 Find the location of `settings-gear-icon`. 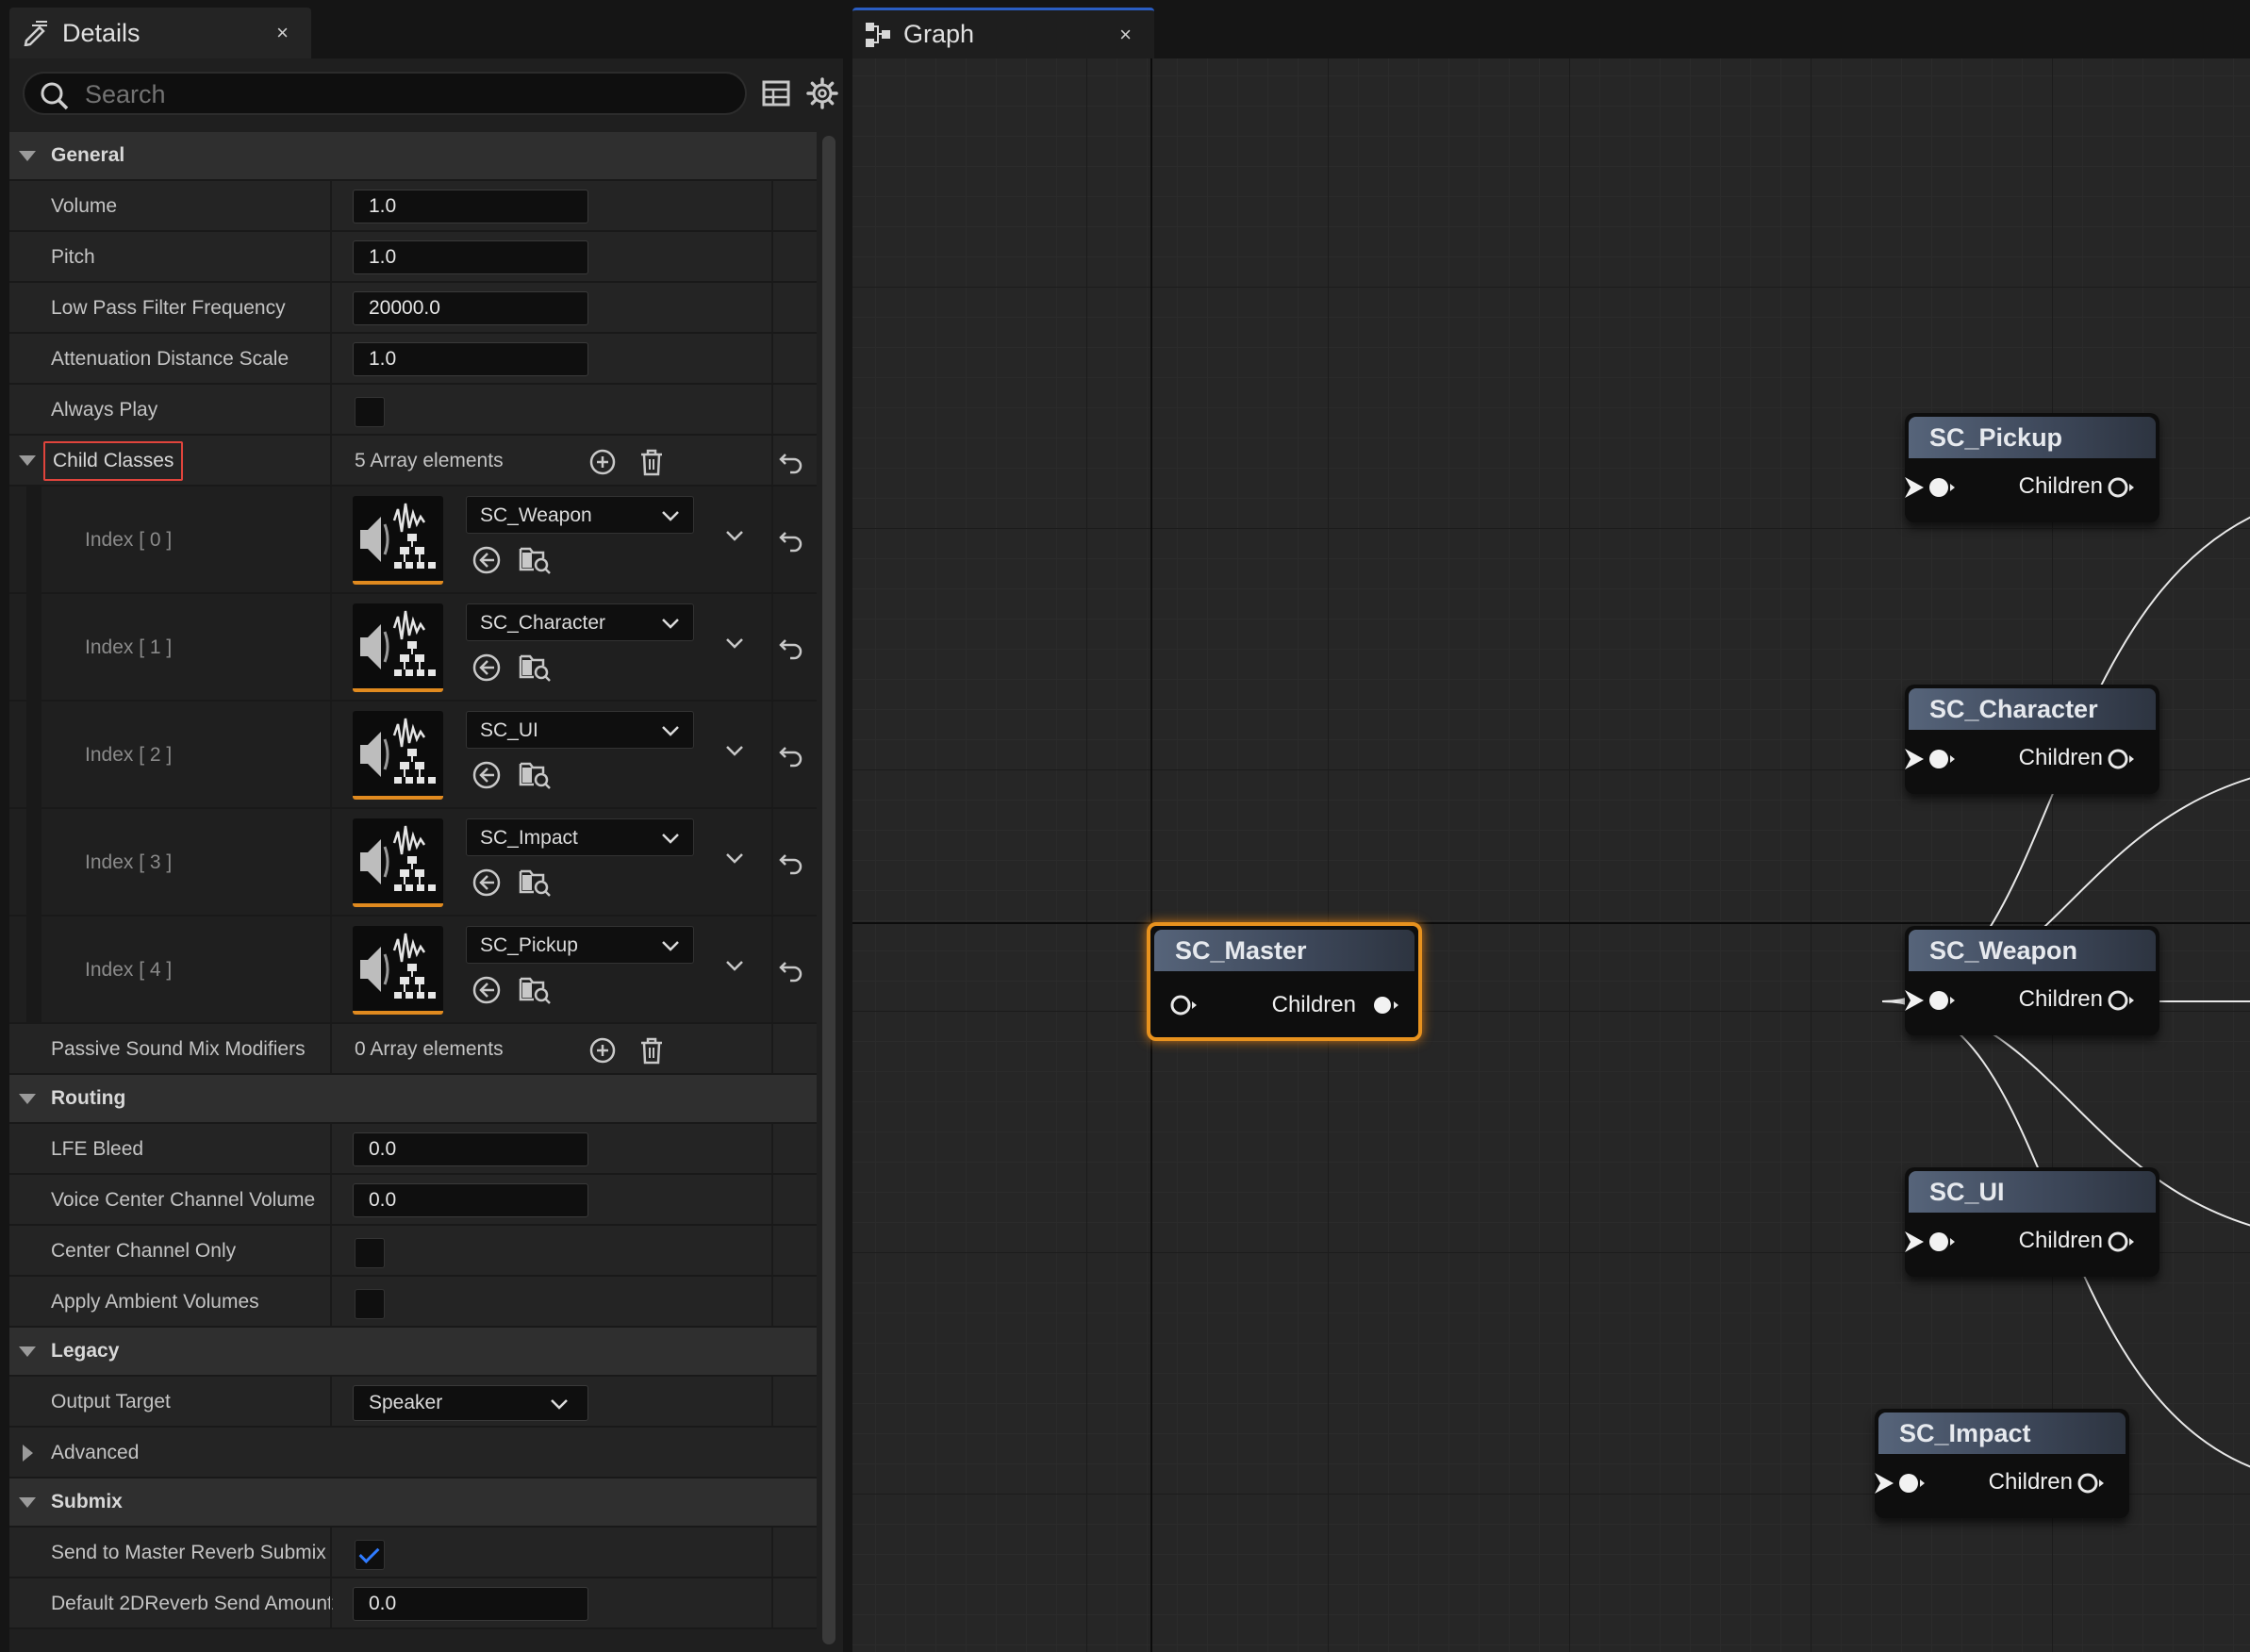

settings-gear-icon is located at coordinates (822, 93).